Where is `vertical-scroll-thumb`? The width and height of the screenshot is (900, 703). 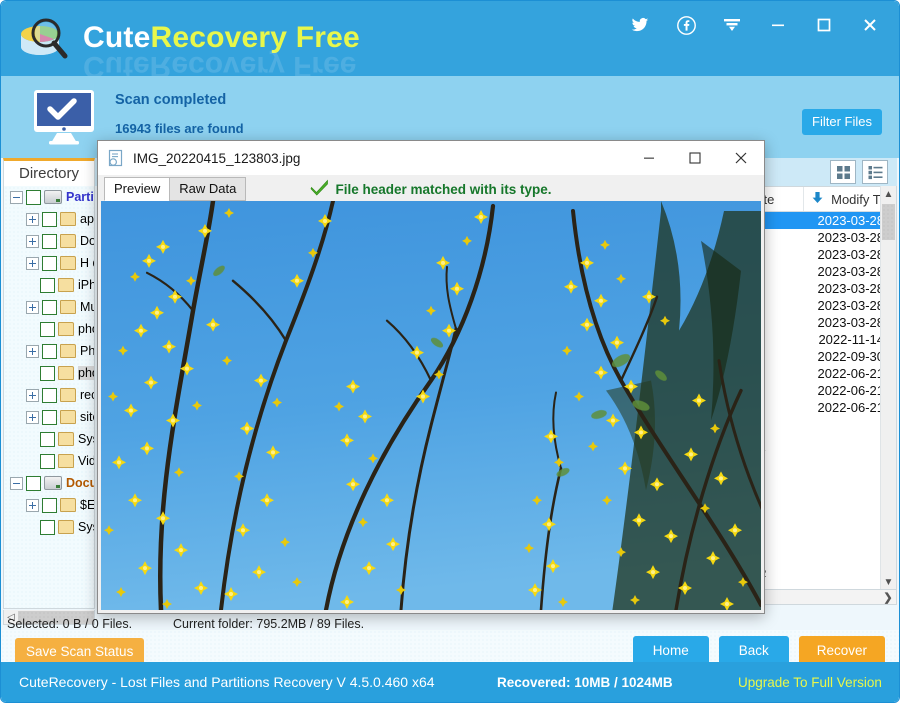 vertical-scroll-thumb is located at coordinates (888, 222).